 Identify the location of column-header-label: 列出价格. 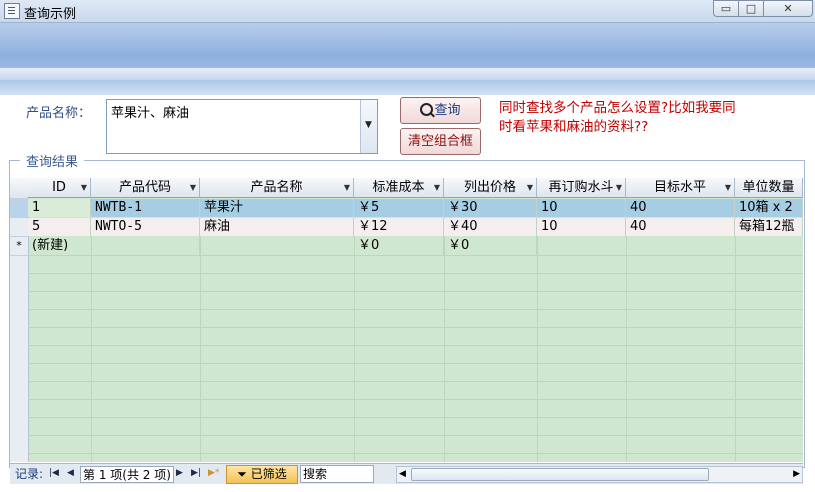
(489, 187).